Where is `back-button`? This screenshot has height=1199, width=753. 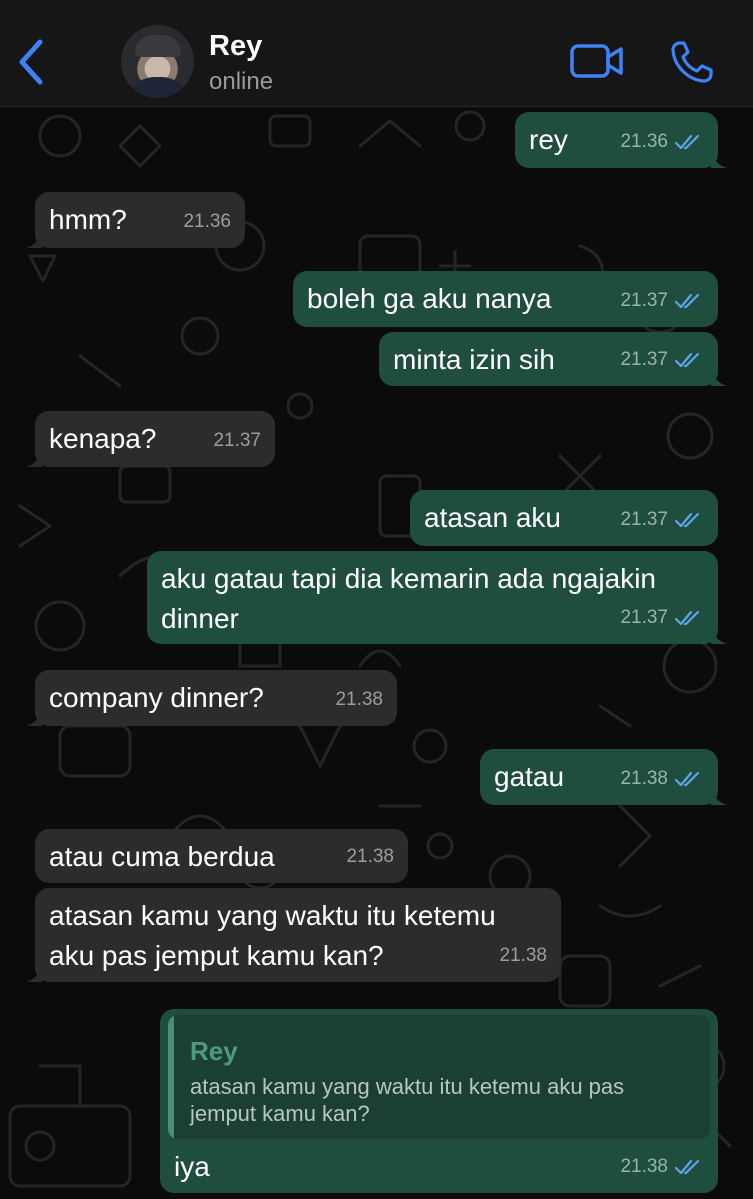
back-button is located at coordinates (31, 62).